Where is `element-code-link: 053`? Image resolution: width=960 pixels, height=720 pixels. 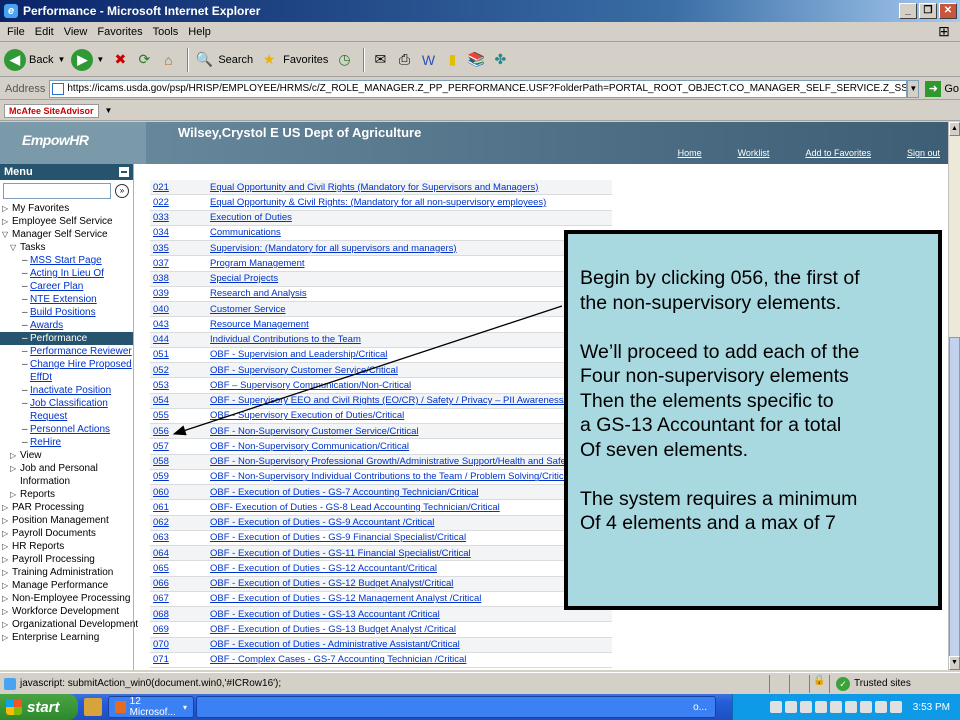
element-code-link: 053 is located at coordinates (180, 385).